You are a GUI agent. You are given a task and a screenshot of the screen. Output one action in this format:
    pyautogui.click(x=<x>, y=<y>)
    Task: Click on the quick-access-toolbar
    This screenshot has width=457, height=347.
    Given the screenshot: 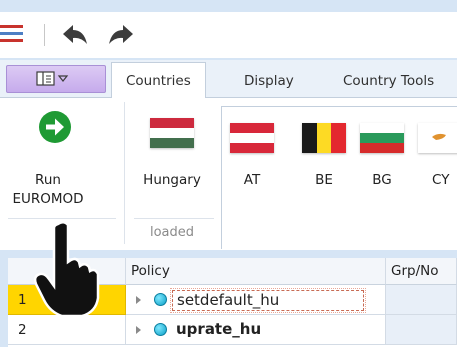 What is the action you would take?
    pyautogui.click(x=228, y=35)
    